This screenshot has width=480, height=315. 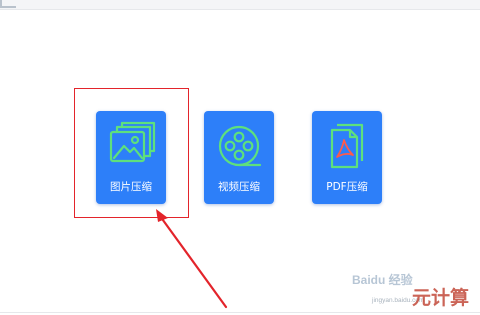 I want to click on watermark-site-name: 元计算, so click(x=441, y=298).